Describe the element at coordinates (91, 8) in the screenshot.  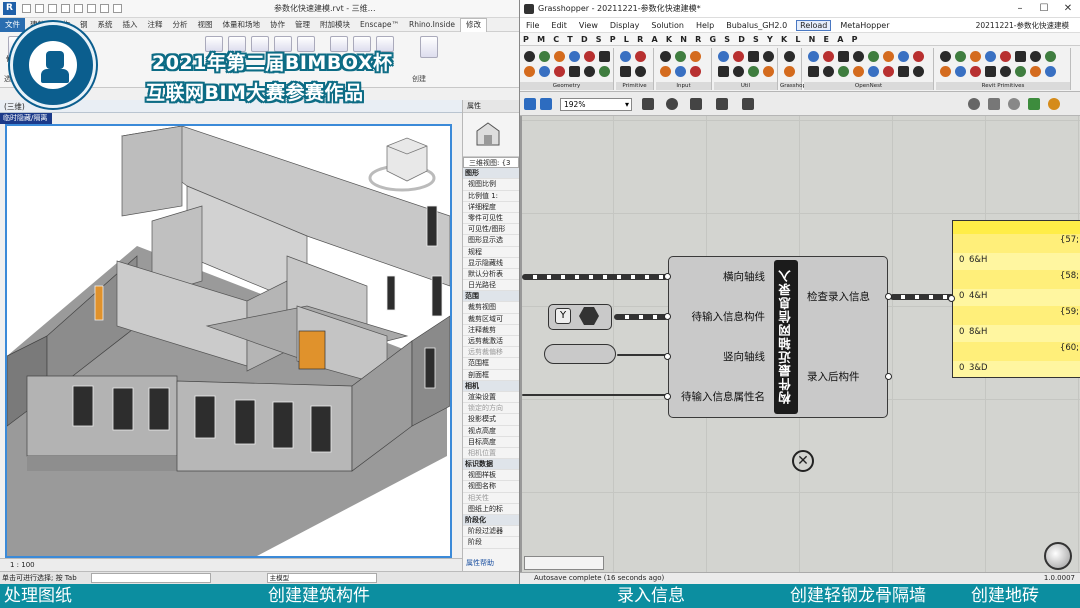
I see `measure-icon` at that location.